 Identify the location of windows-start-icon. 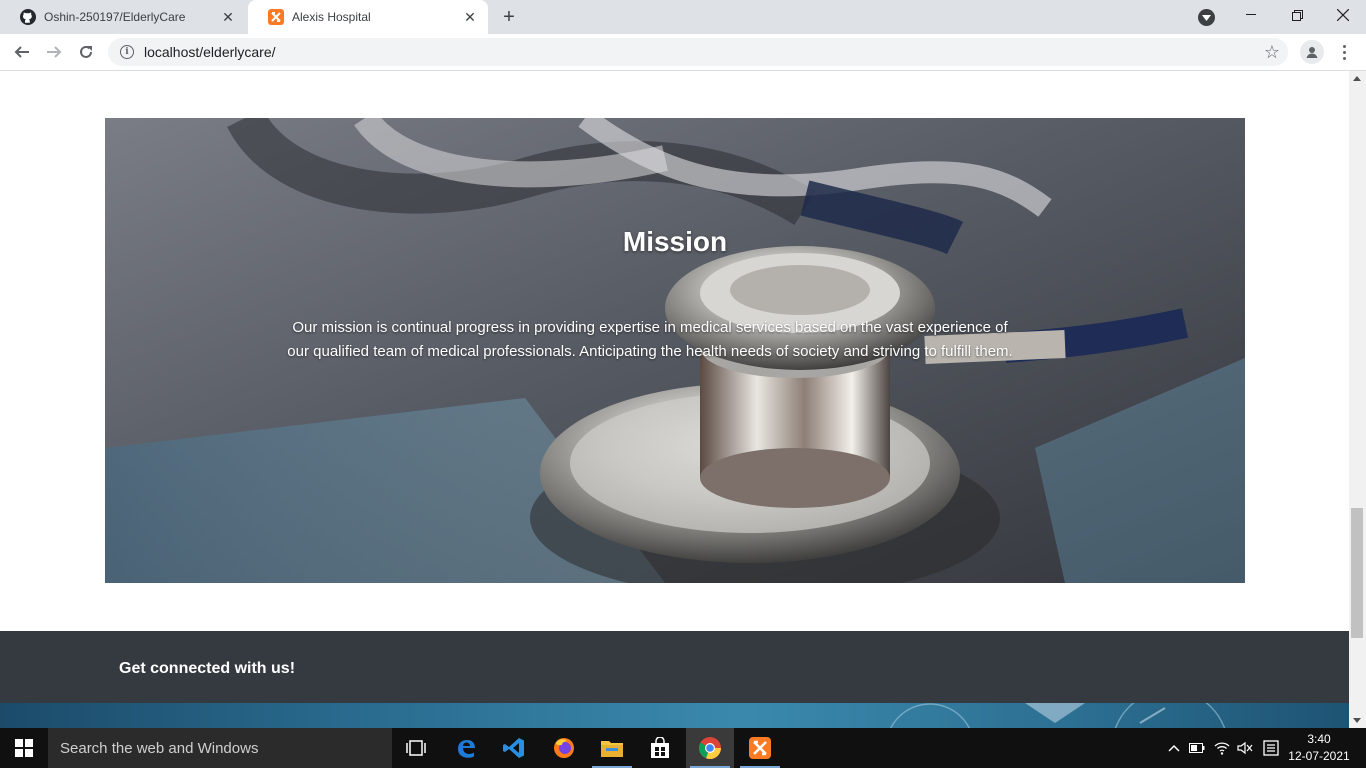
(24, 748).